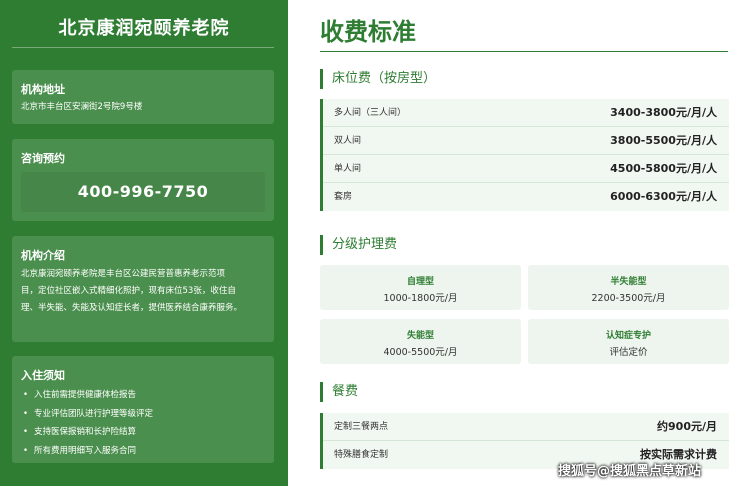 This screenshot has height=486, width=740. I want to click on watermark: 搜狐号@搜狐黑点草新站, so click(630, 471).